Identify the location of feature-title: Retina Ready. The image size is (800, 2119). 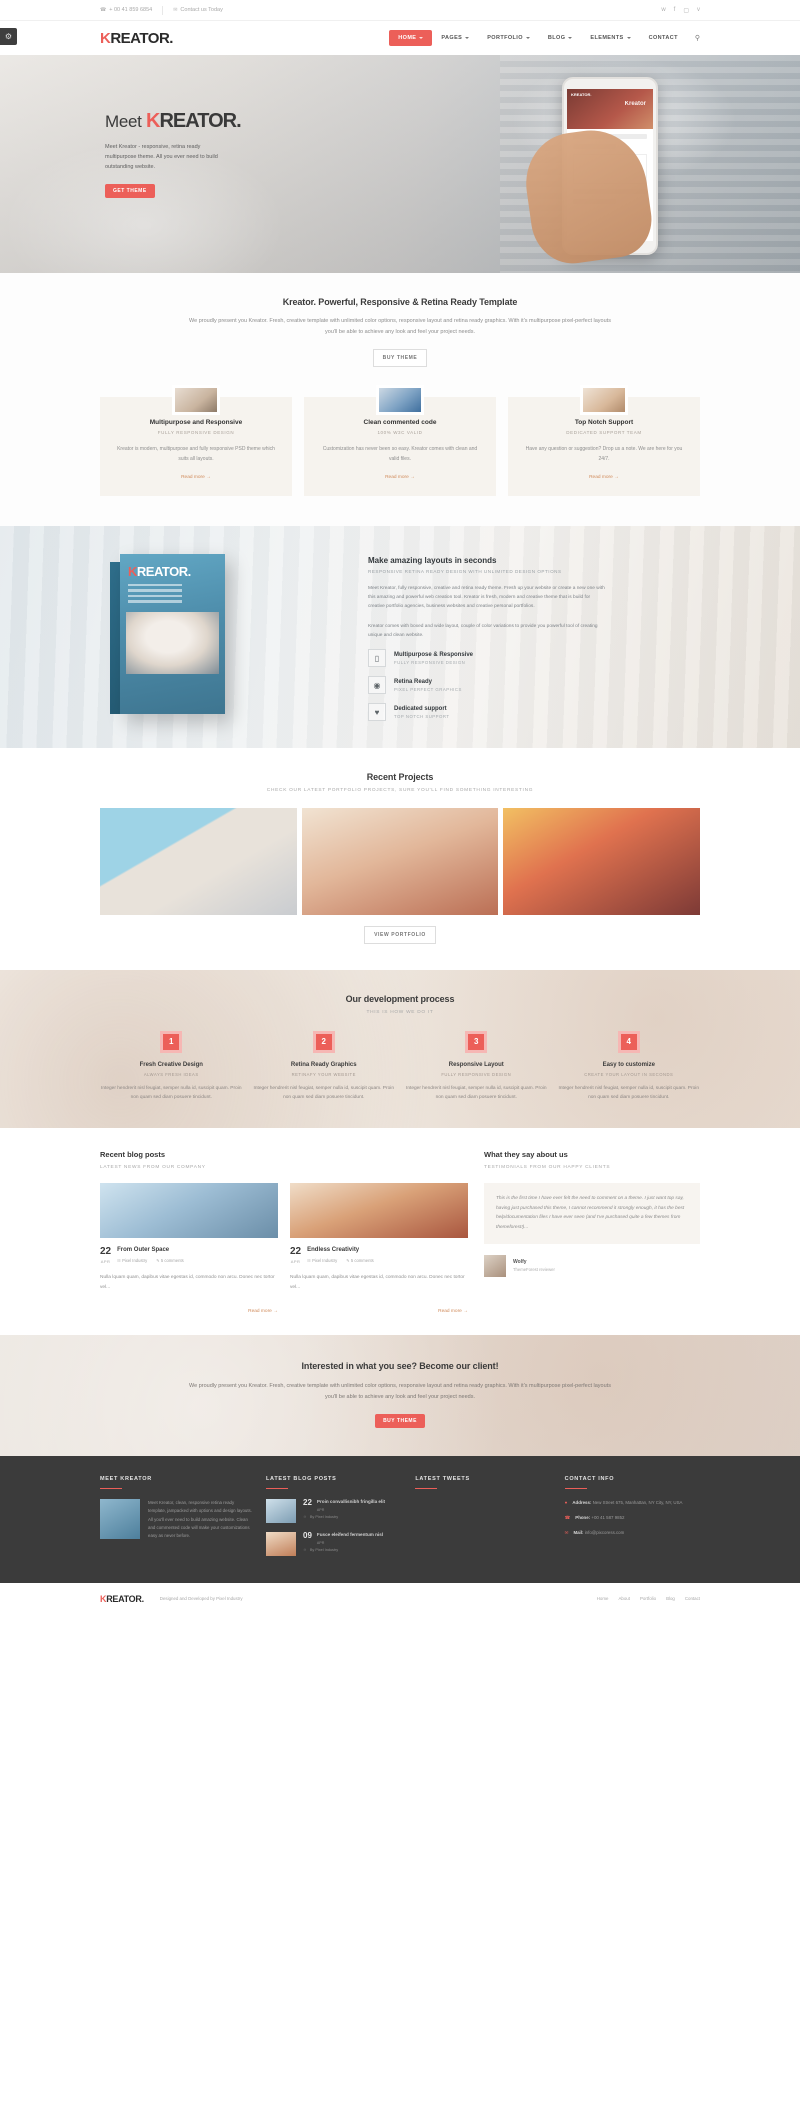
(413, 681).